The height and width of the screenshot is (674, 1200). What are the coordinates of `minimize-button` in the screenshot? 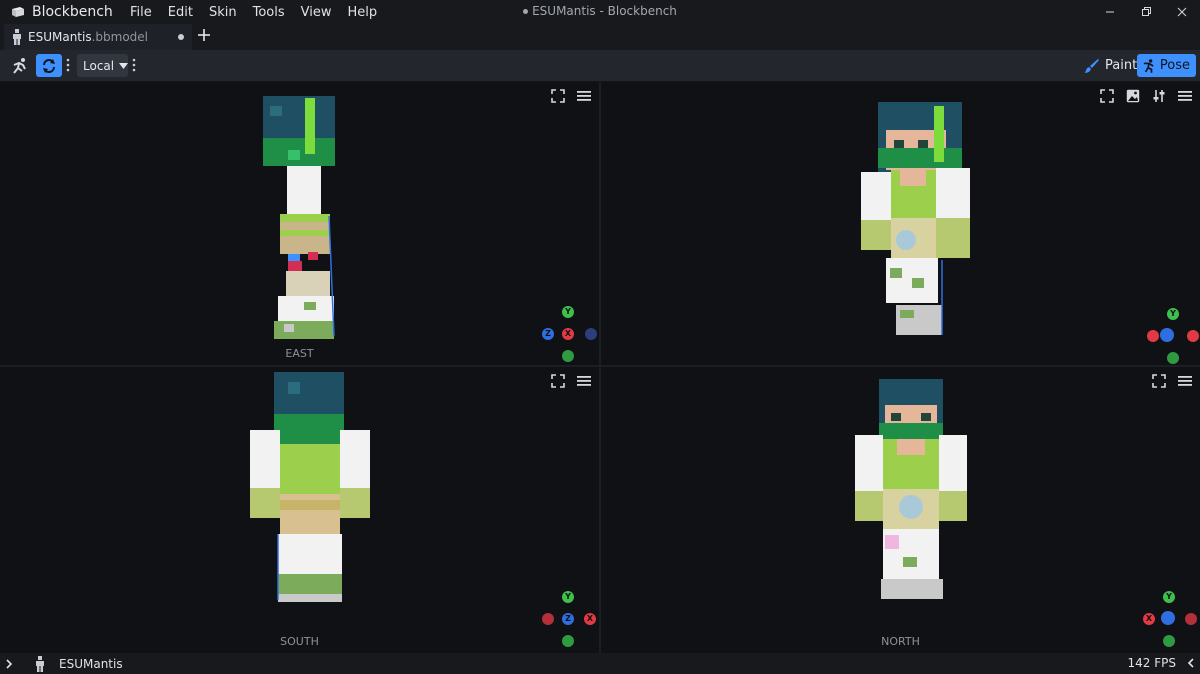 It's located at (1110, 12).